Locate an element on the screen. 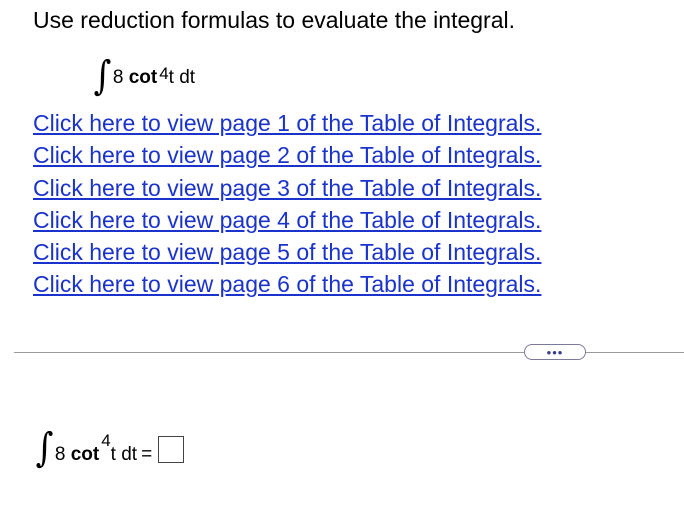  answer-row: ∫ 8 cot4t dt = is located at coordinates (109, 448).